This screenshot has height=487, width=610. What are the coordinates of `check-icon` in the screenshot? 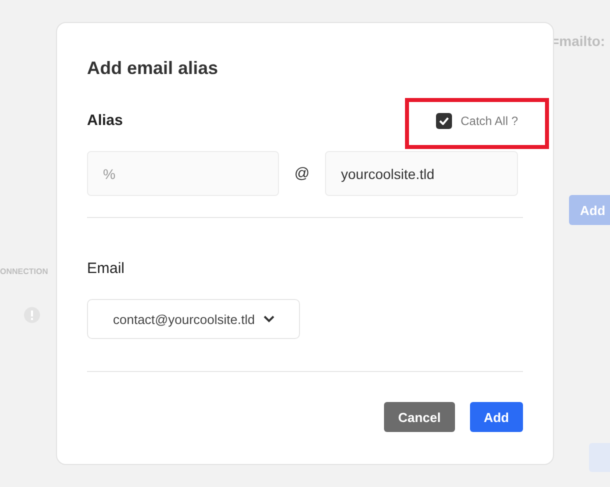 It's located at (443, 120).